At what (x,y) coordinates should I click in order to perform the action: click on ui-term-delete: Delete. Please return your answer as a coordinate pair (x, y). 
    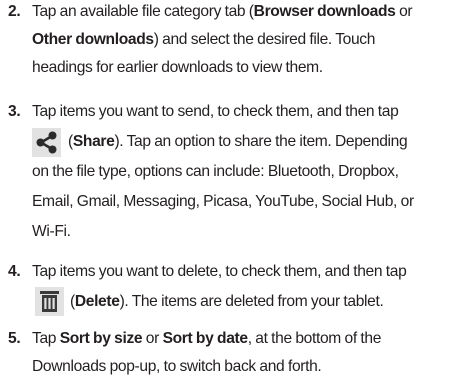
    Looking at the image, I should click on (97, 301).